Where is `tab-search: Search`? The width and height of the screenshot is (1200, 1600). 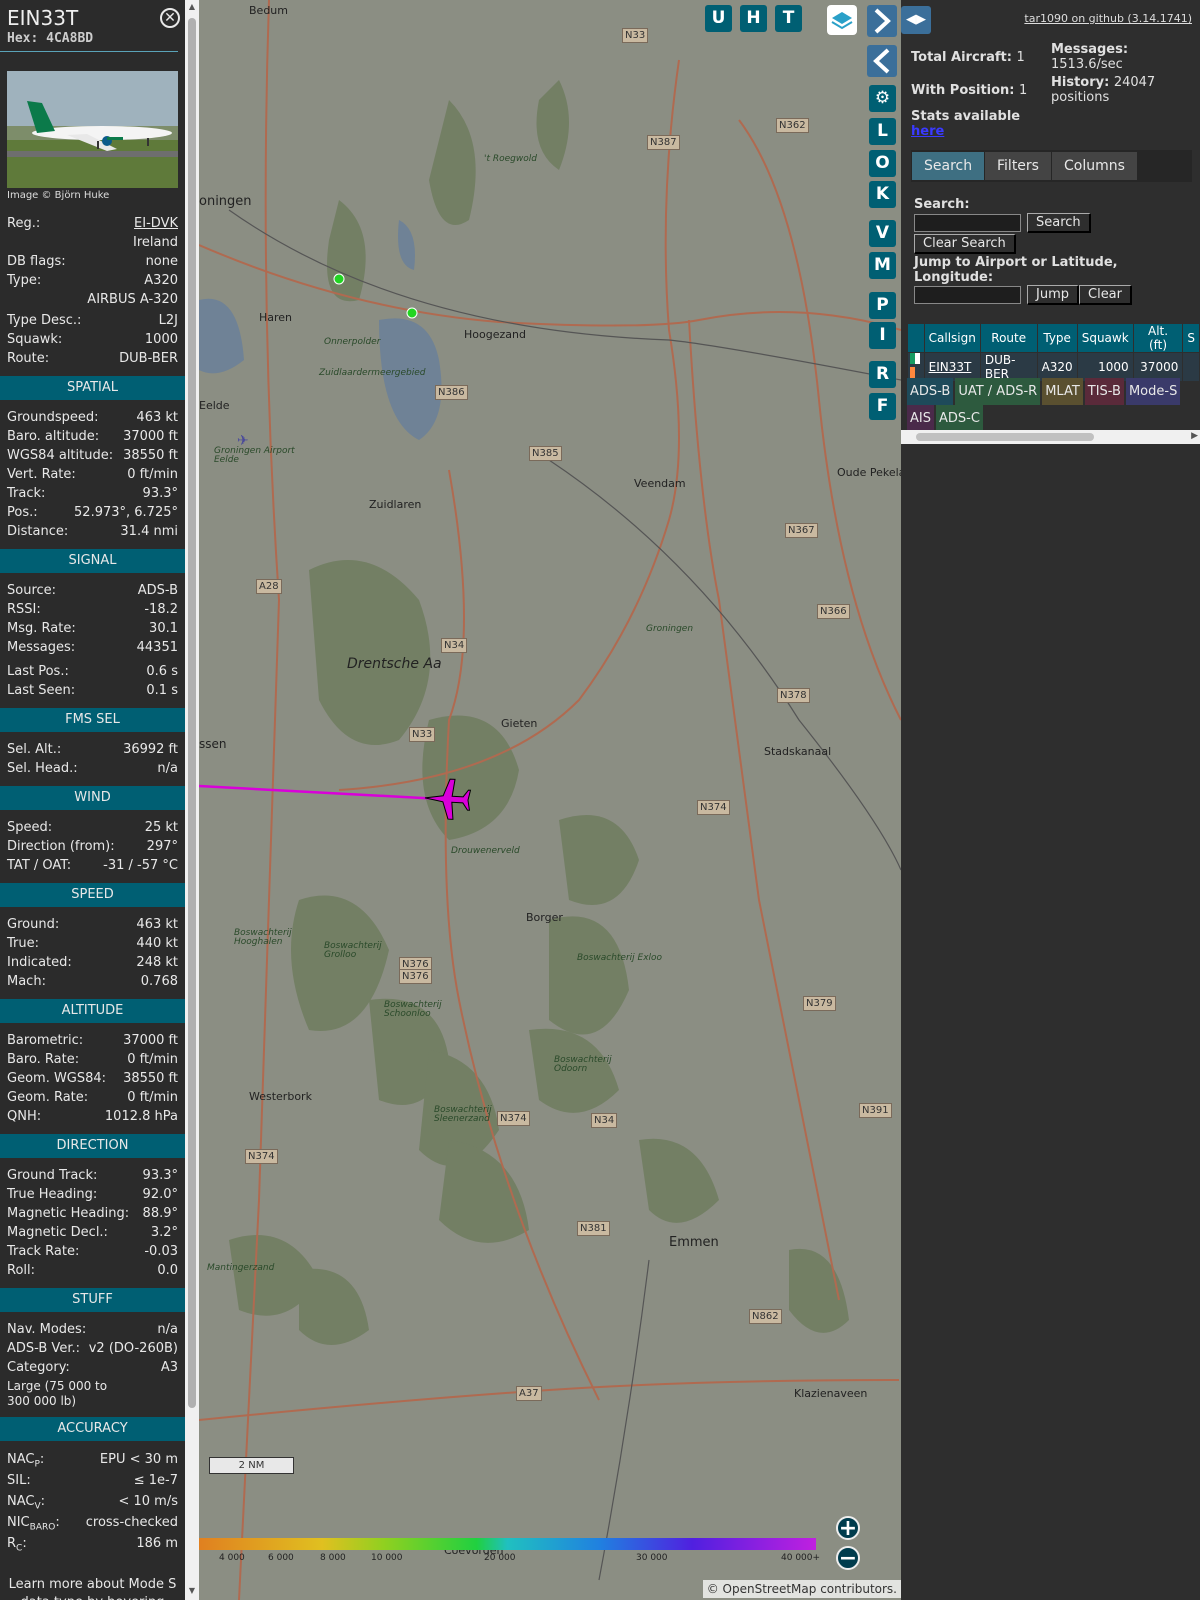
tab-search: Search is located at coordinates (948, 166).